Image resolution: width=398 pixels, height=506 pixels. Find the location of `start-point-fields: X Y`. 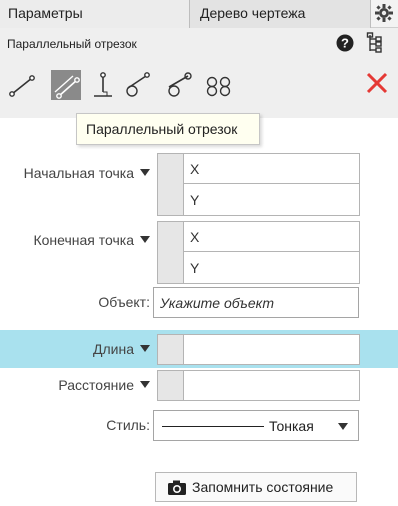

start-point-fields: X Y is located at coordinates (258, 184).